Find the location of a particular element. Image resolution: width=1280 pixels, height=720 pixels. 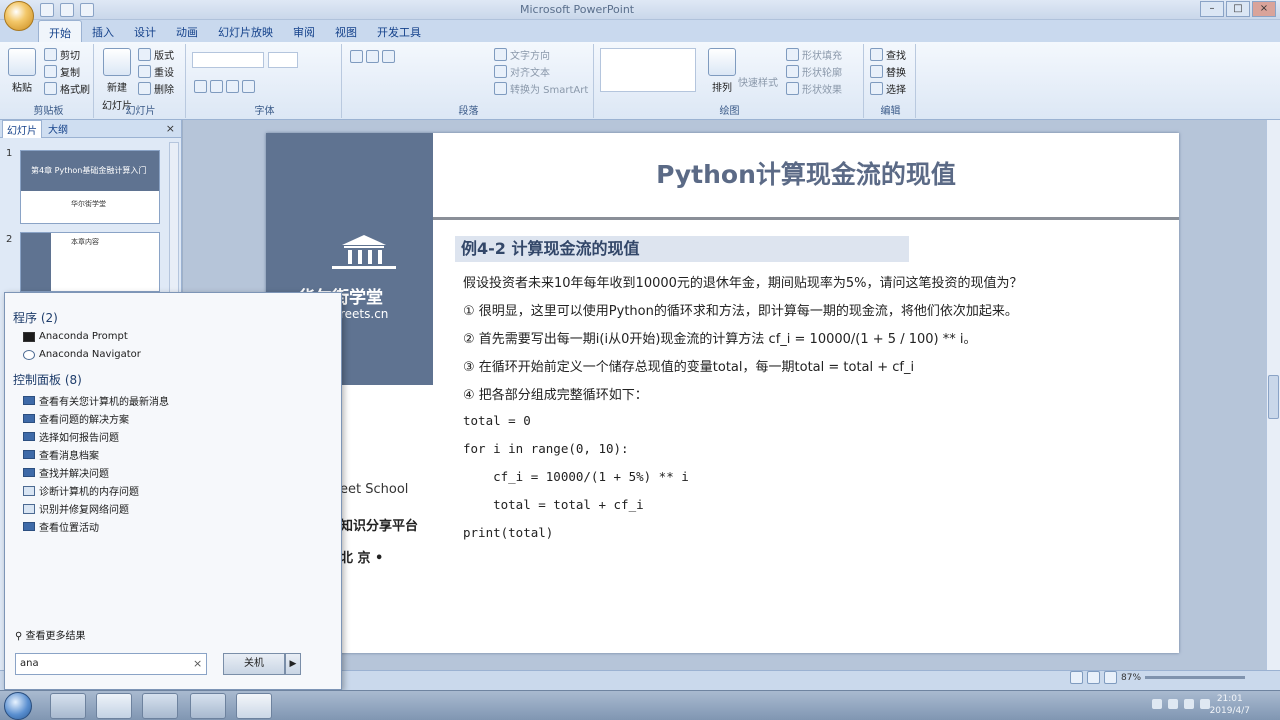

anaconda-prompt-item: Anaconda Prompt is located at coordinates (75, 336).